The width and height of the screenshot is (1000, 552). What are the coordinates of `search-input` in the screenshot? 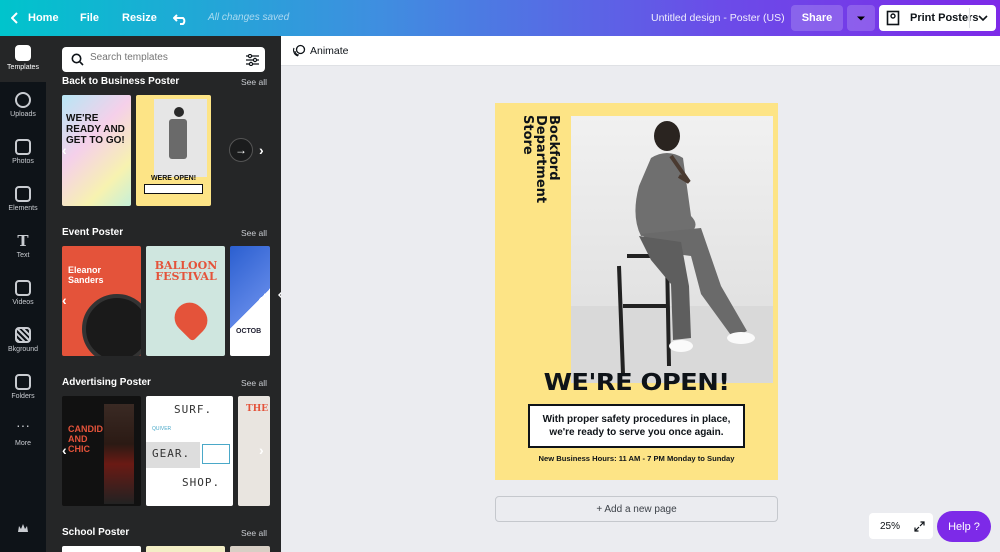 It's located at (162, 57).